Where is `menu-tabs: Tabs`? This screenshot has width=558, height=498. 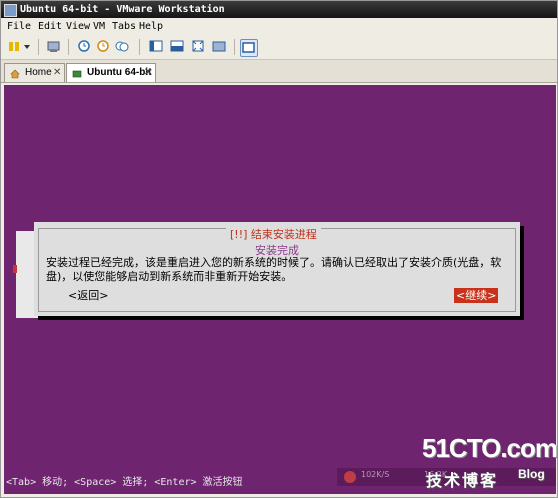 menu-tabs: Tabs is located at coordinates (124, 27).